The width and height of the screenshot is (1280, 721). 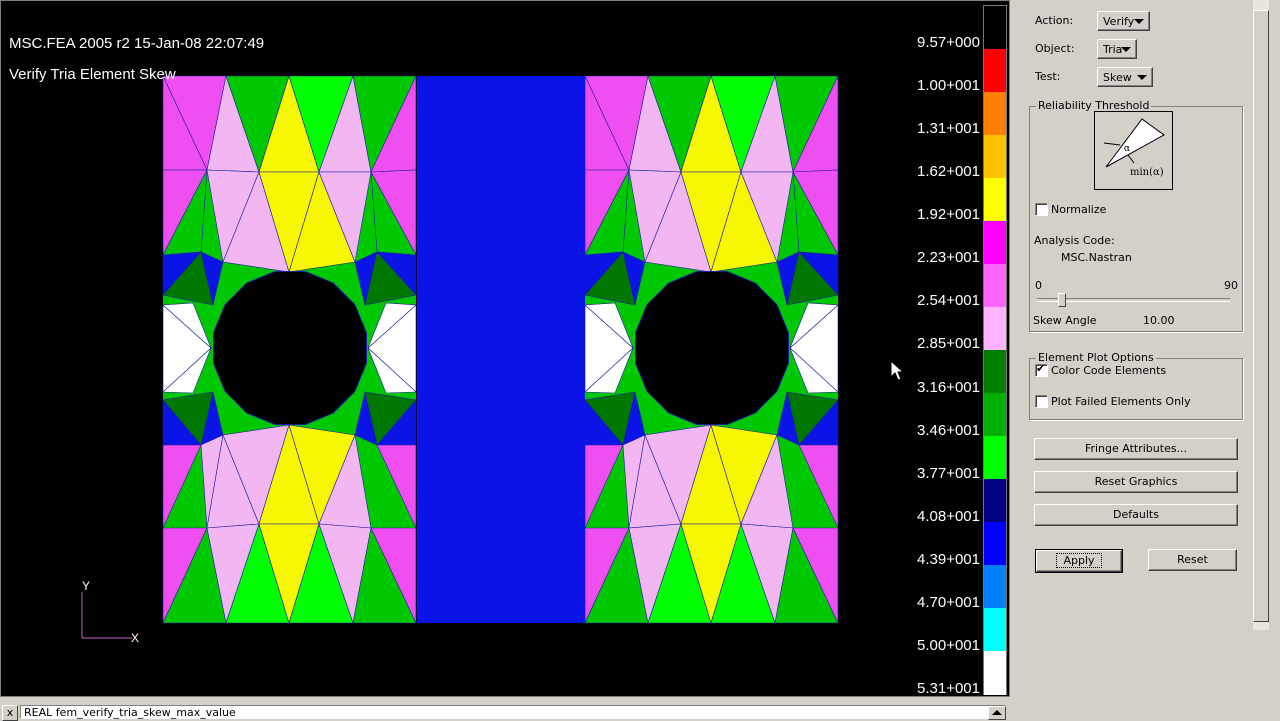 What do you see at coordinates (948, 688) in the screenshot?
I see `legend-label: 5.31+001` at bounding box center [948, 688].